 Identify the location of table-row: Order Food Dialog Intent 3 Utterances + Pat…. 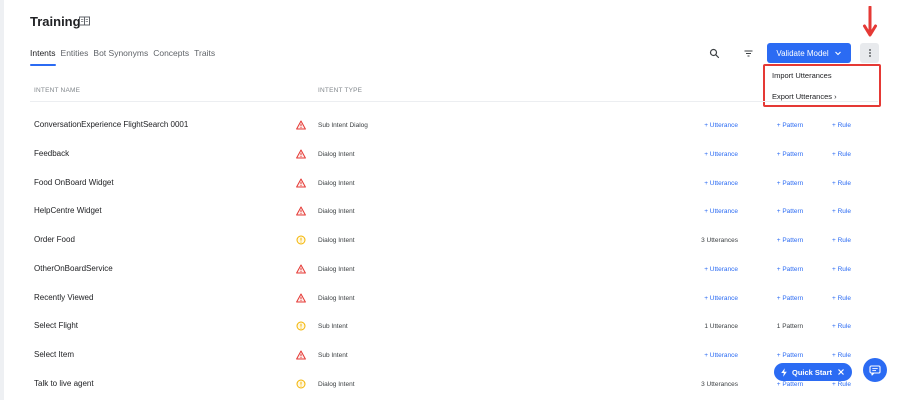
(453, 249).